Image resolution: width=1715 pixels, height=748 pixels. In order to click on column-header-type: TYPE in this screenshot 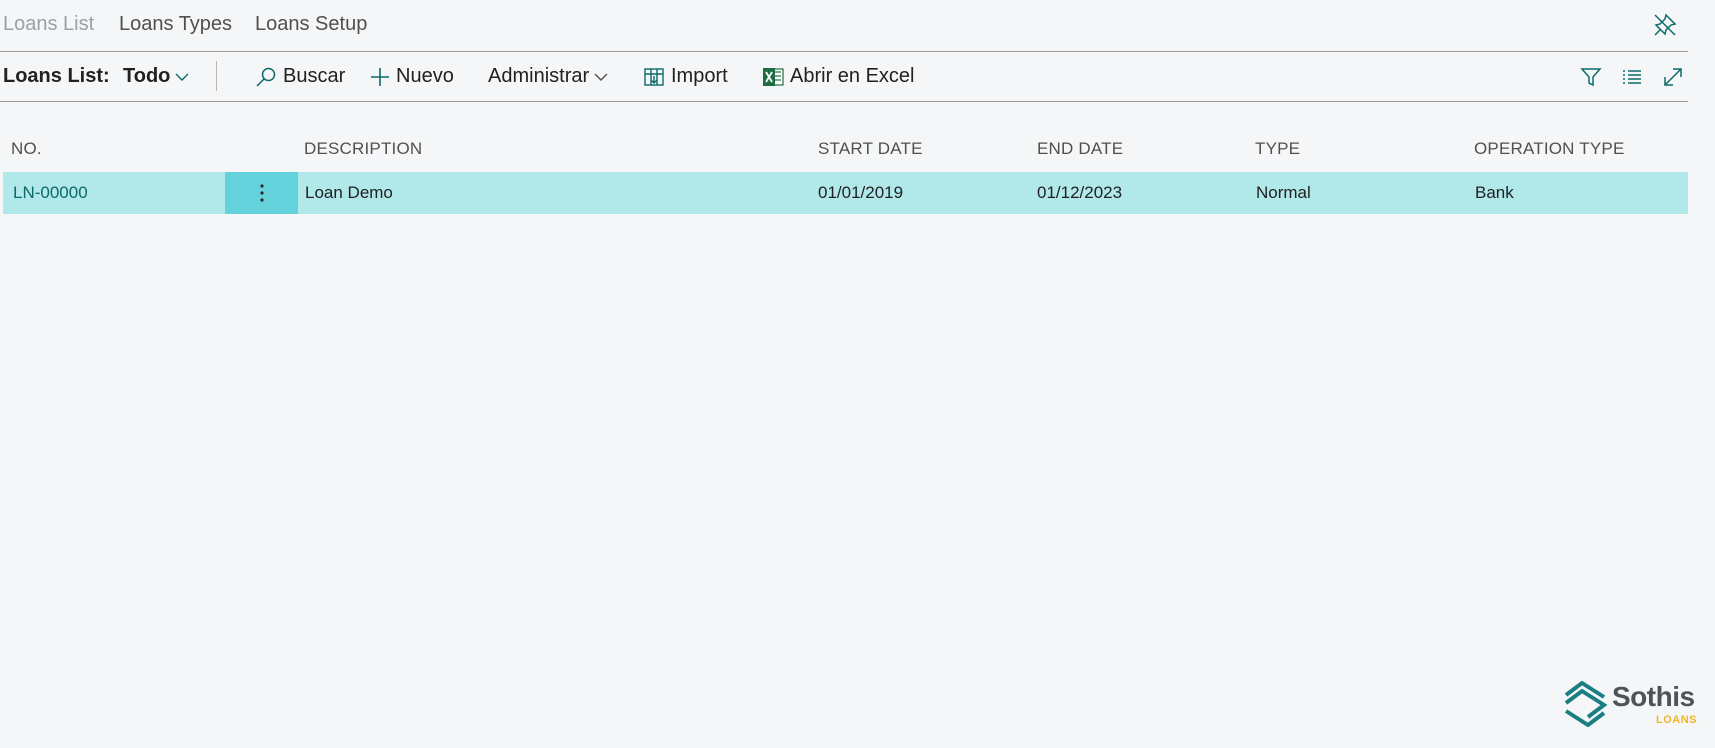, I will do `click(1277, 149)`.